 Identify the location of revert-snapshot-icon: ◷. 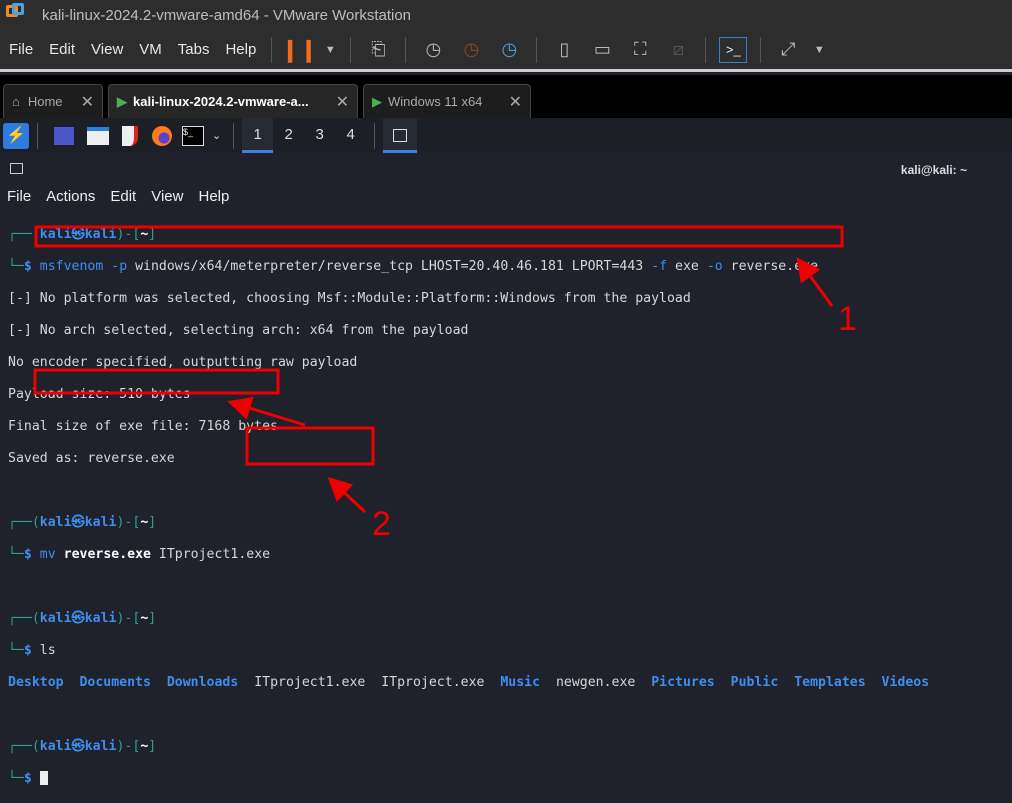
(471, 50).